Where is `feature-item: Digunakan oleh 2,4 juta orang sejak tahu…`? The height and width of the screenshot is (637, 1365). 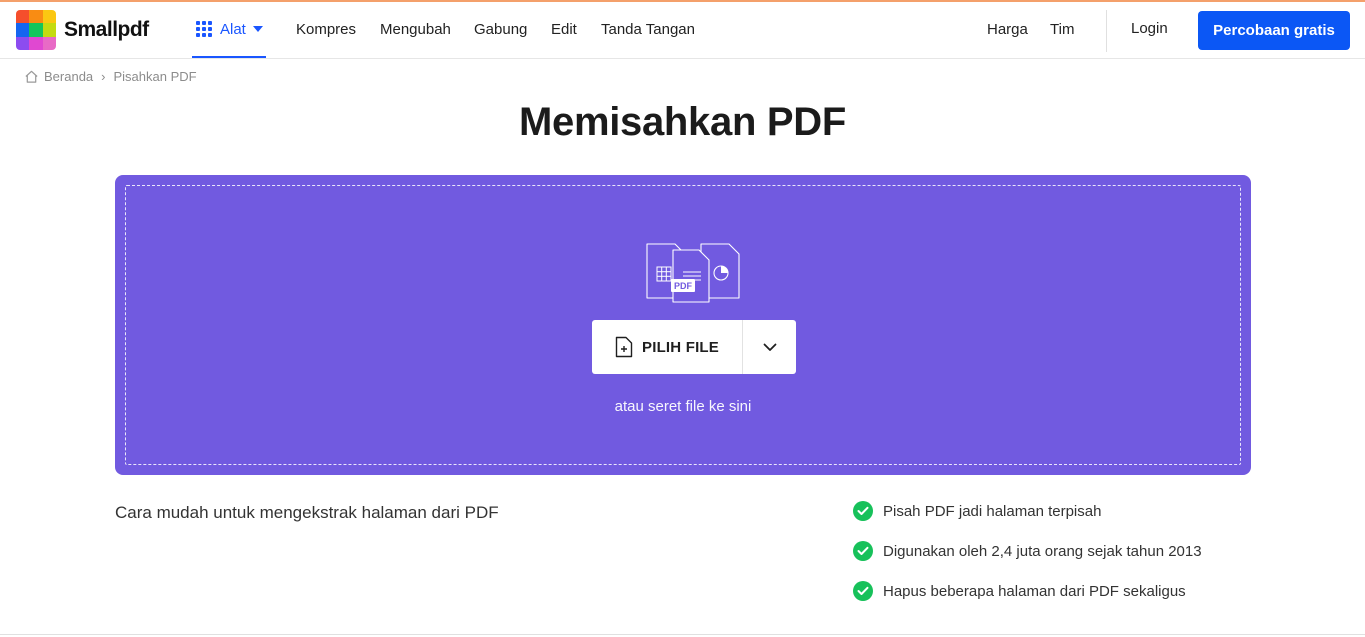 feature-item: Digunakan oleh 2,4 juta orang sejak tahu… is located at coordinates (1027, 551).